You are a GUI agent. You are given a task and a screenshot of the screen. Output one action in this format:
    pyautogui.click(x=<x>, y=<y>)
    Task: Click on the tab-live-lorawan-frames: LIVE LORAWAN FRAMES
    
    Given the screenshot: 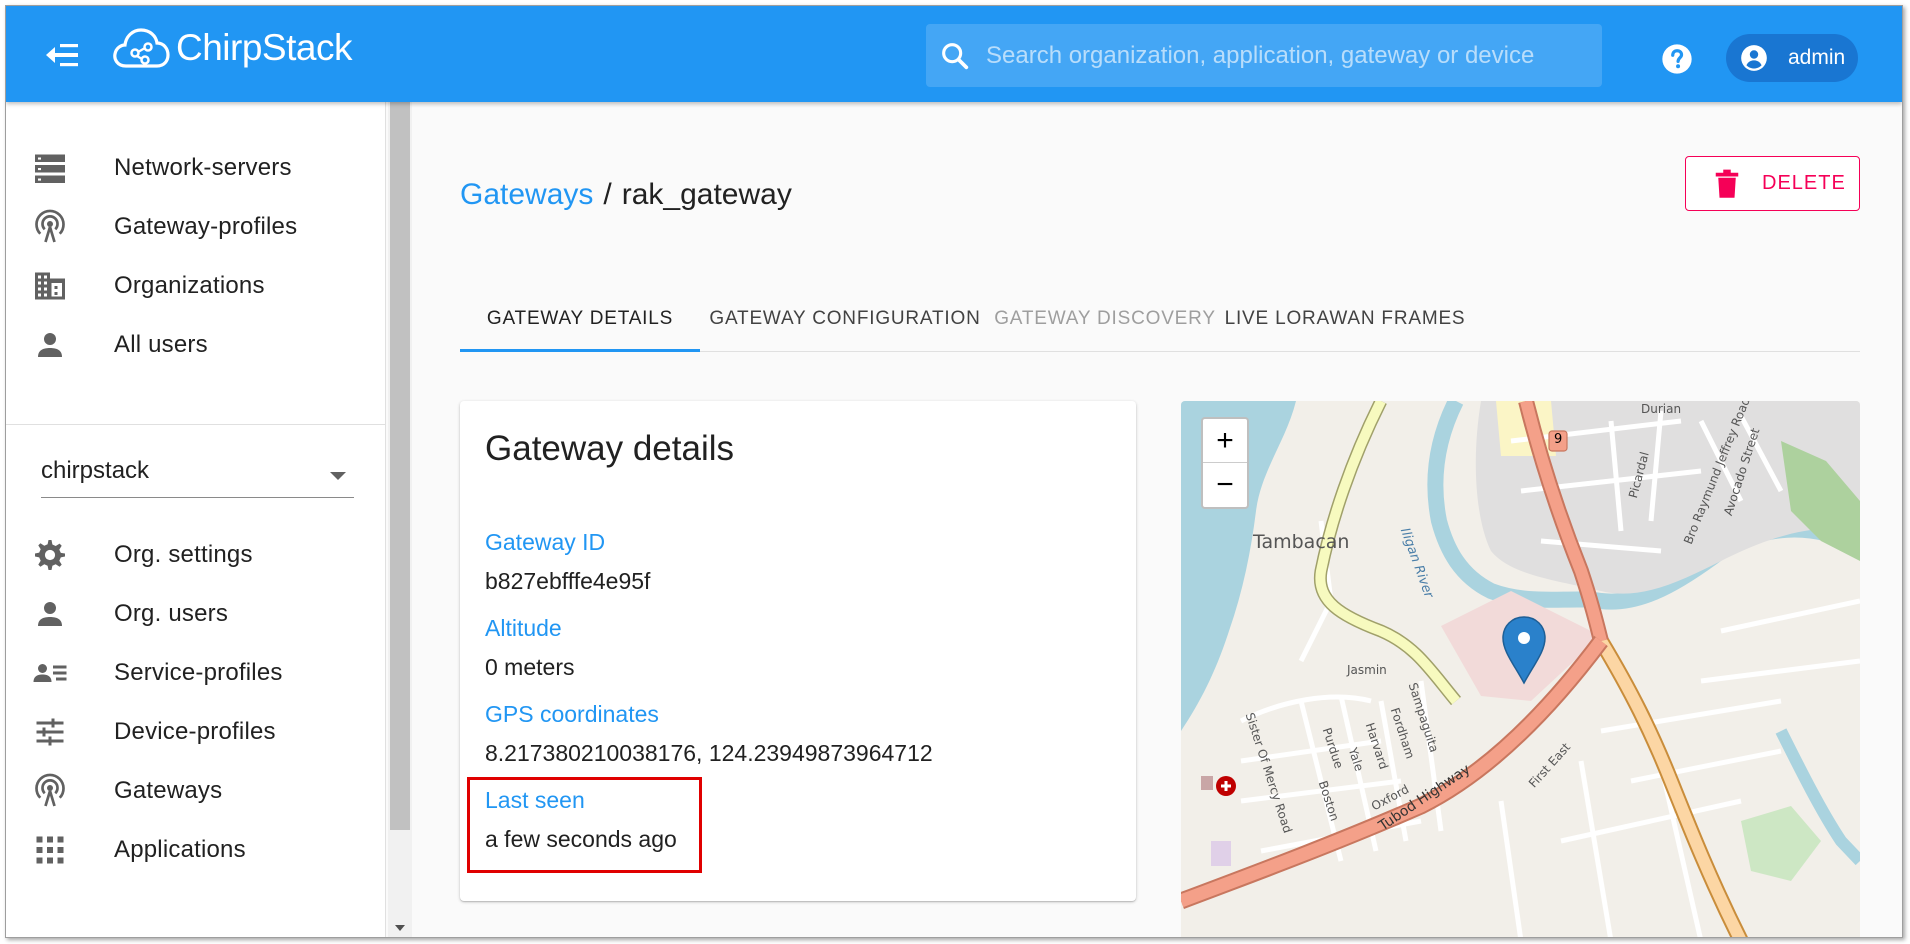 What is the action you would take?
    pyautogui.click(x=1345, y=319)
    